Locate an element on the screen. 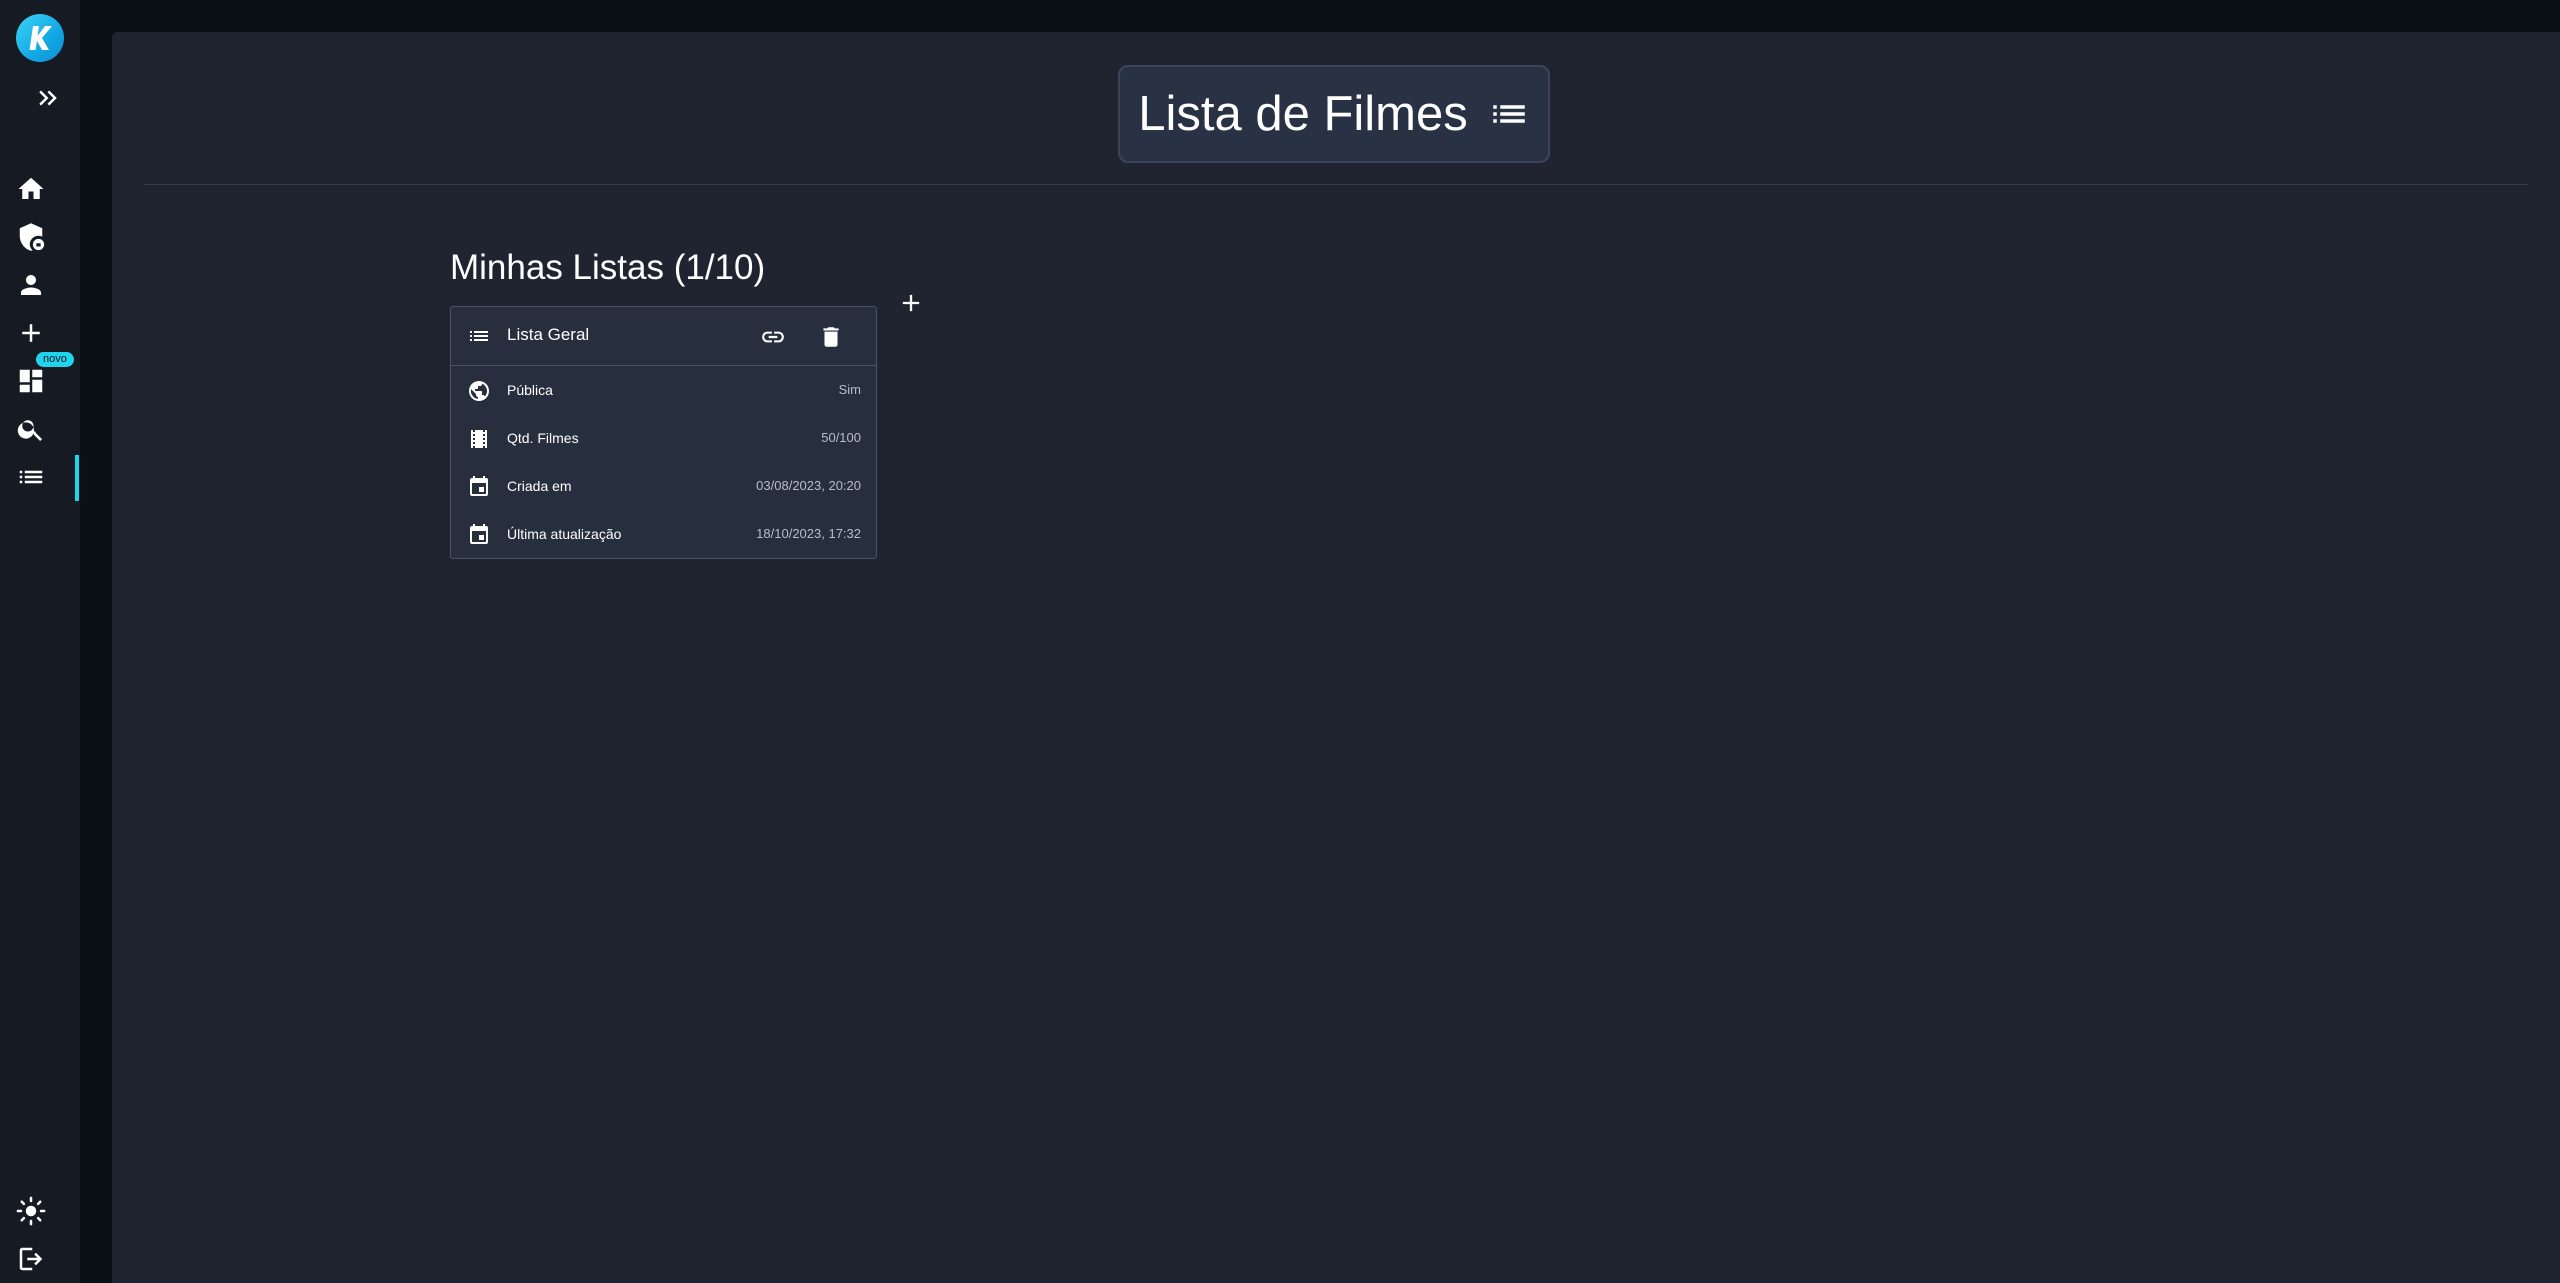 This screenshot has width=2560, height=1283. row-label: Pública is located at coordinates (530, 390).